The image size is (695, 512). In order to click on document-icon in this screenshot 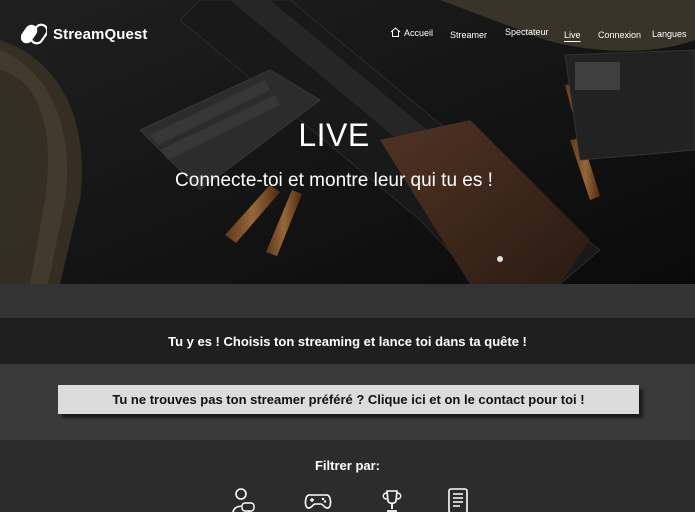, I will do `click(458, 499)`.